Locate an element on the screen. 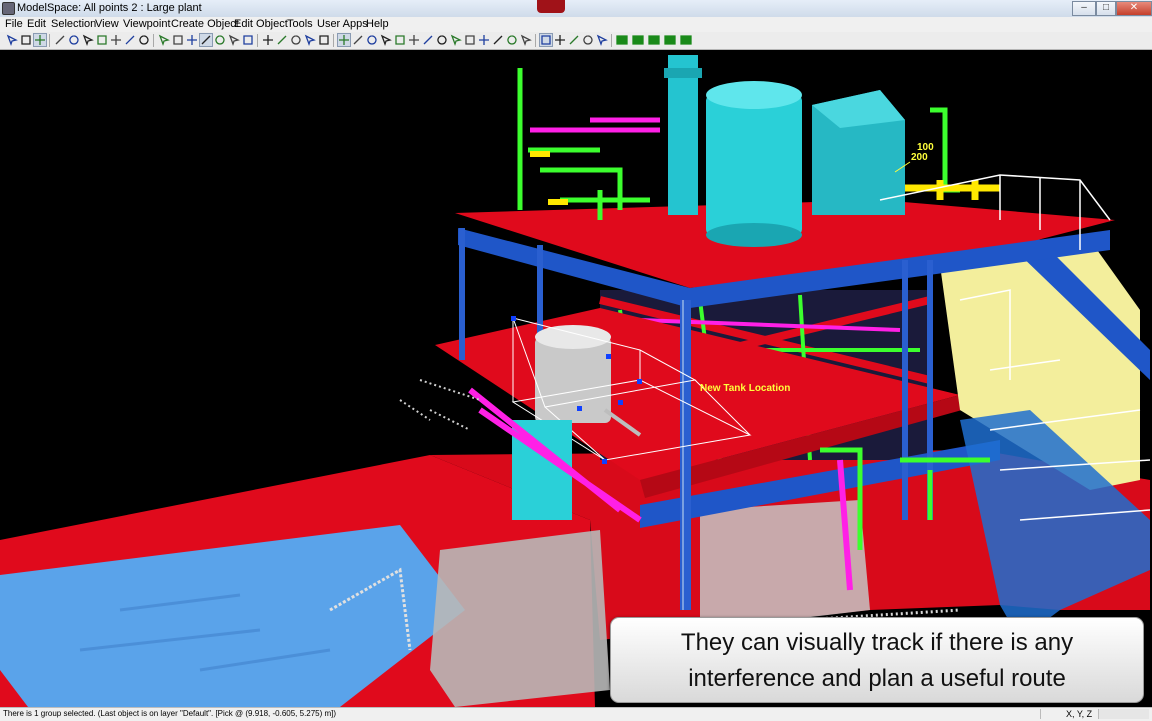  view-top-icon is located at coordinates (546, 40).